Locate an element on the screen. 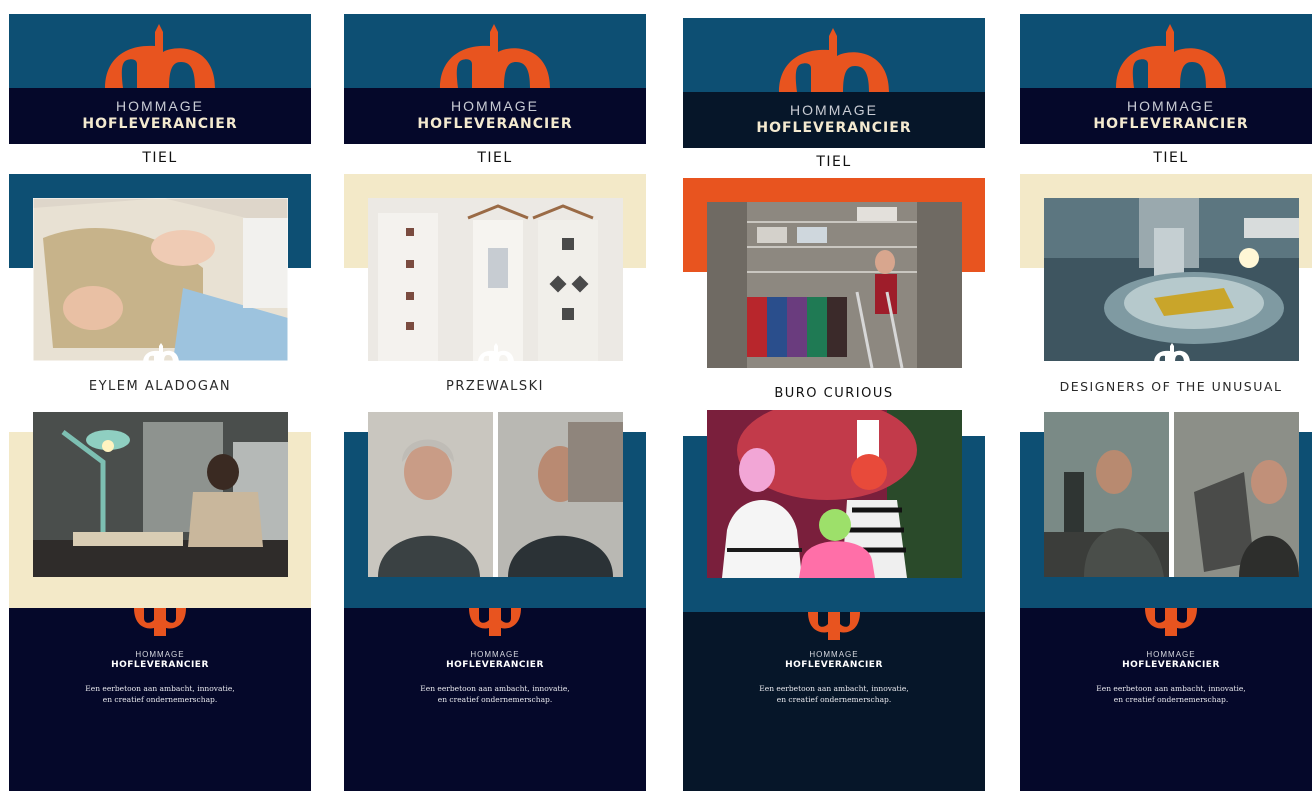  microscope-sample-photo is located at coordinates (1171, 279).